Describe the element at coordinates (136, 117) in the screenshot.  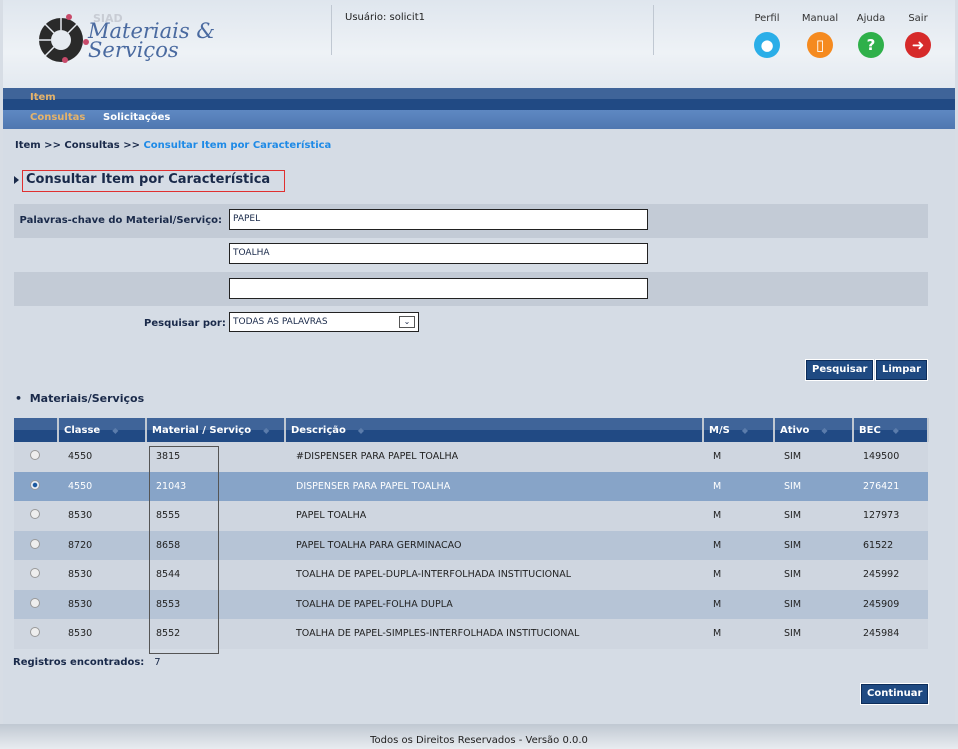
I see `submenu-solicitacoes: Solicitações` at that location.